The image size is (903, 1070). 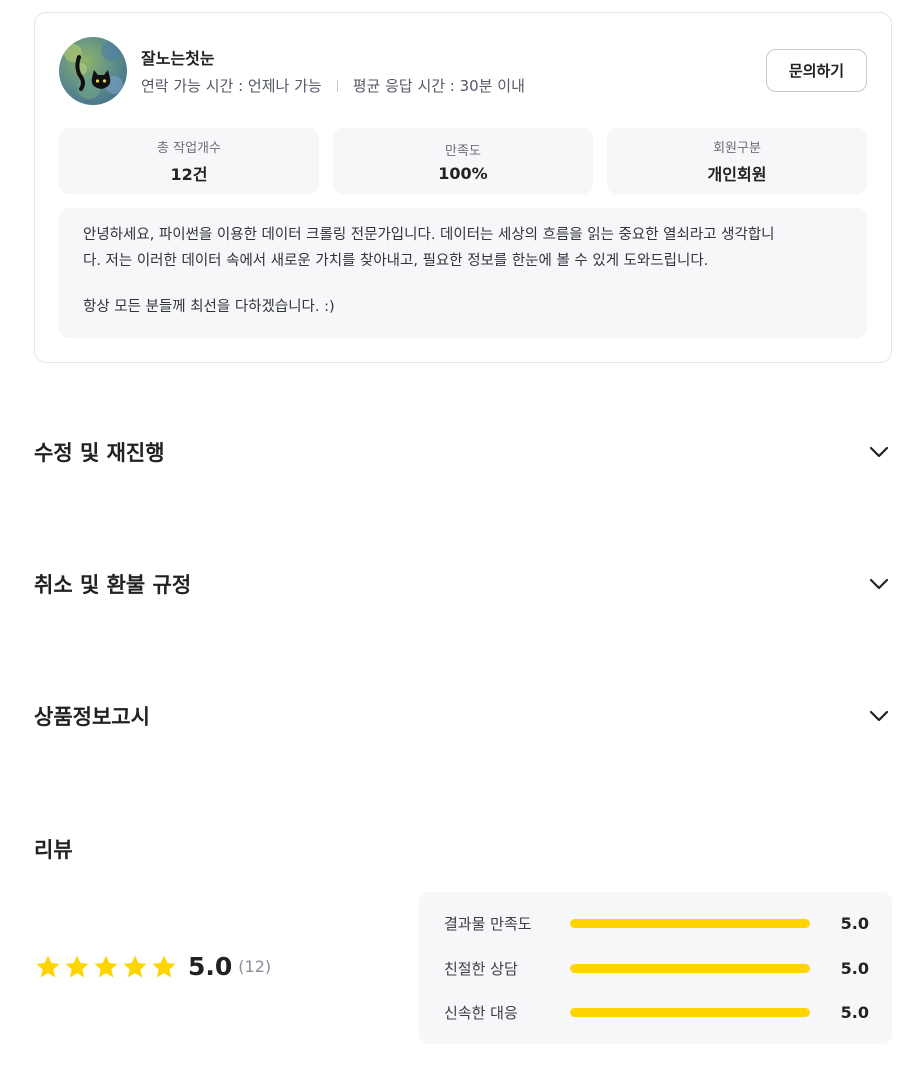 What do you see at coordinates (113, 585) in the screenshot?
I see `accordion-title: 취소 및 환불 규정` at bounding box center [113, 585].